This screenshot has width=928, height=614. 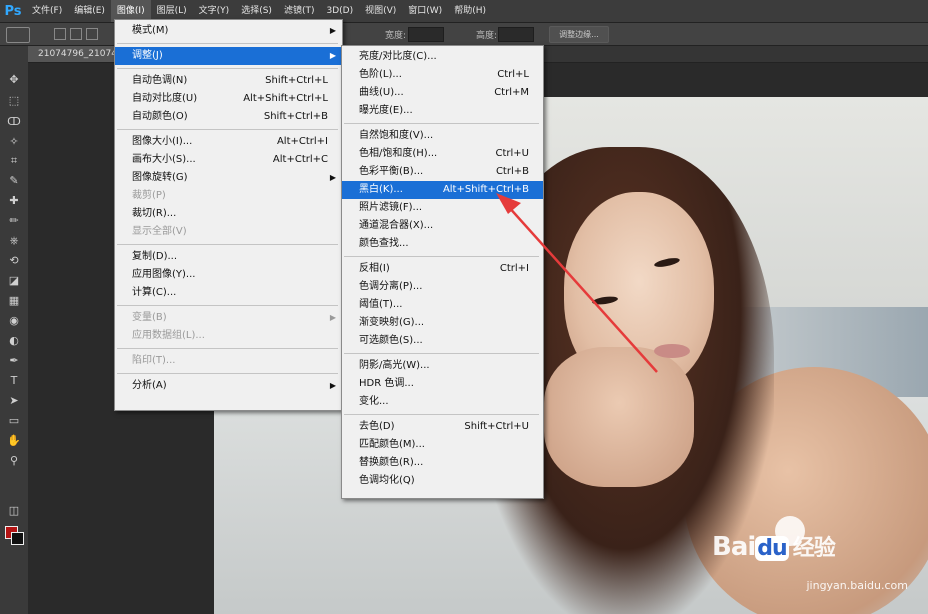 I want to click on subtract-selection-icon, so click(x=92, y=34).